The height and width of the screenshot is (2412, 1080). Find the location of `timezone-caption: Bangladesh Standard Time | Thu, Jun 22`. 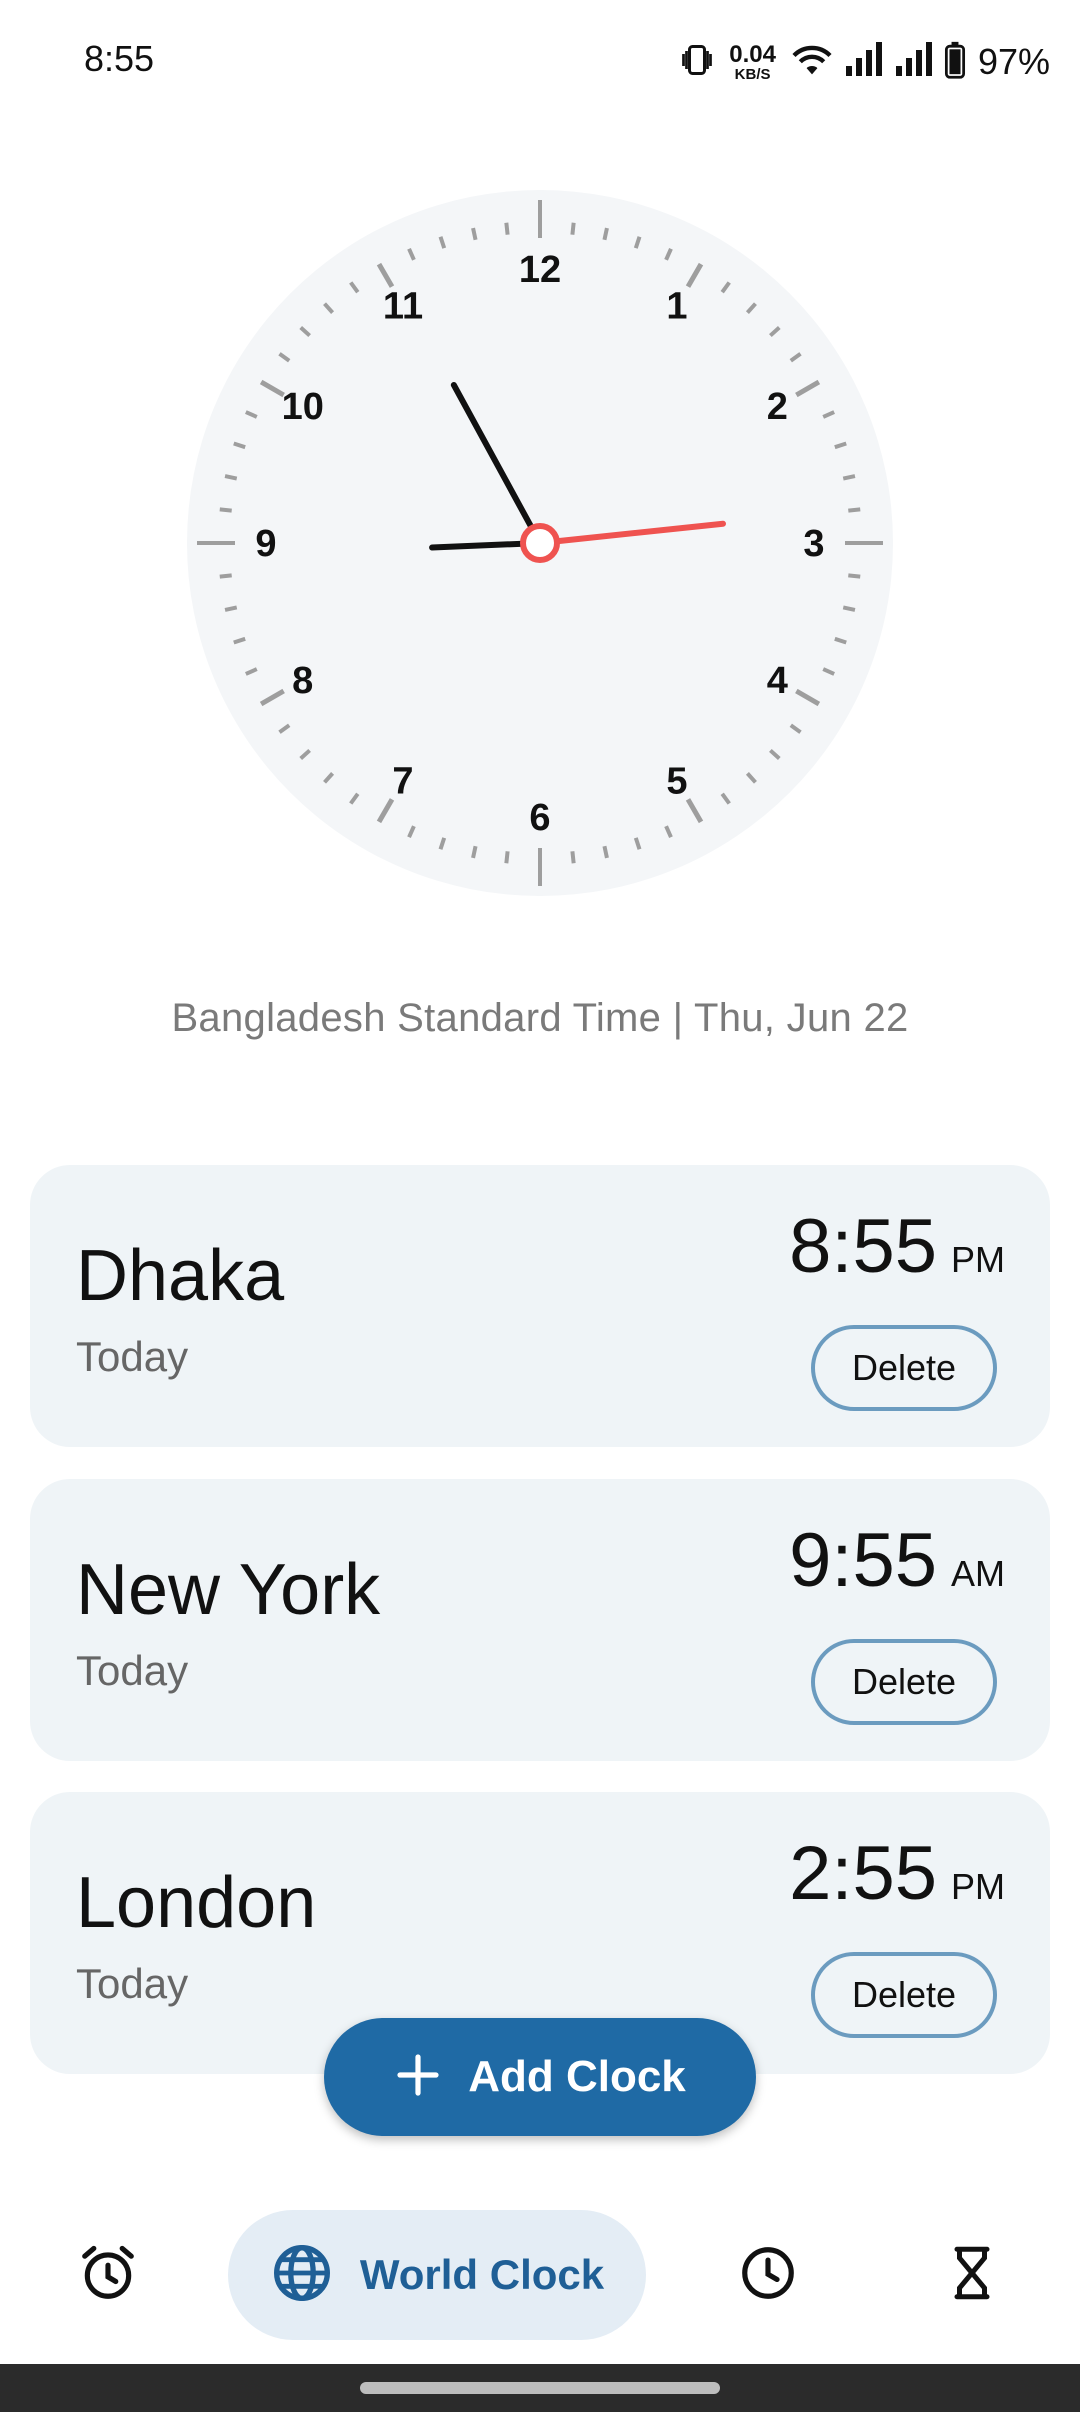

timezone-caption: Bangladesh Standard Time | Thu, Jun 22 is located at coordinates (540, 1018).